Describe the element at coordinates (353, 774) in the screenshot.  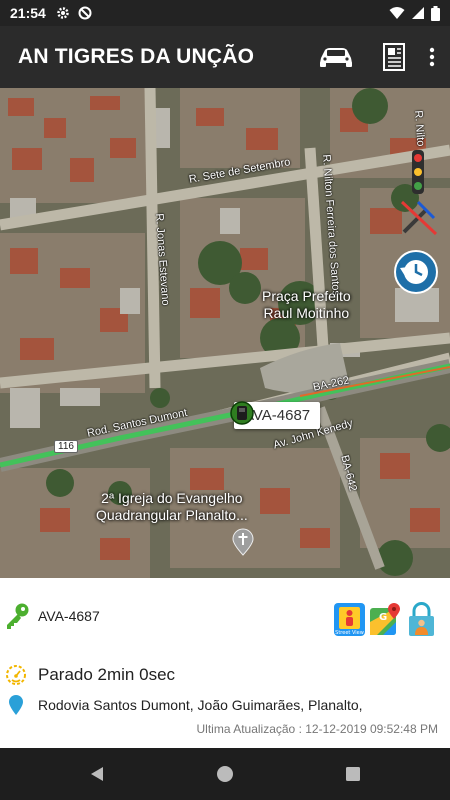
I see `recents-icon` at that location.